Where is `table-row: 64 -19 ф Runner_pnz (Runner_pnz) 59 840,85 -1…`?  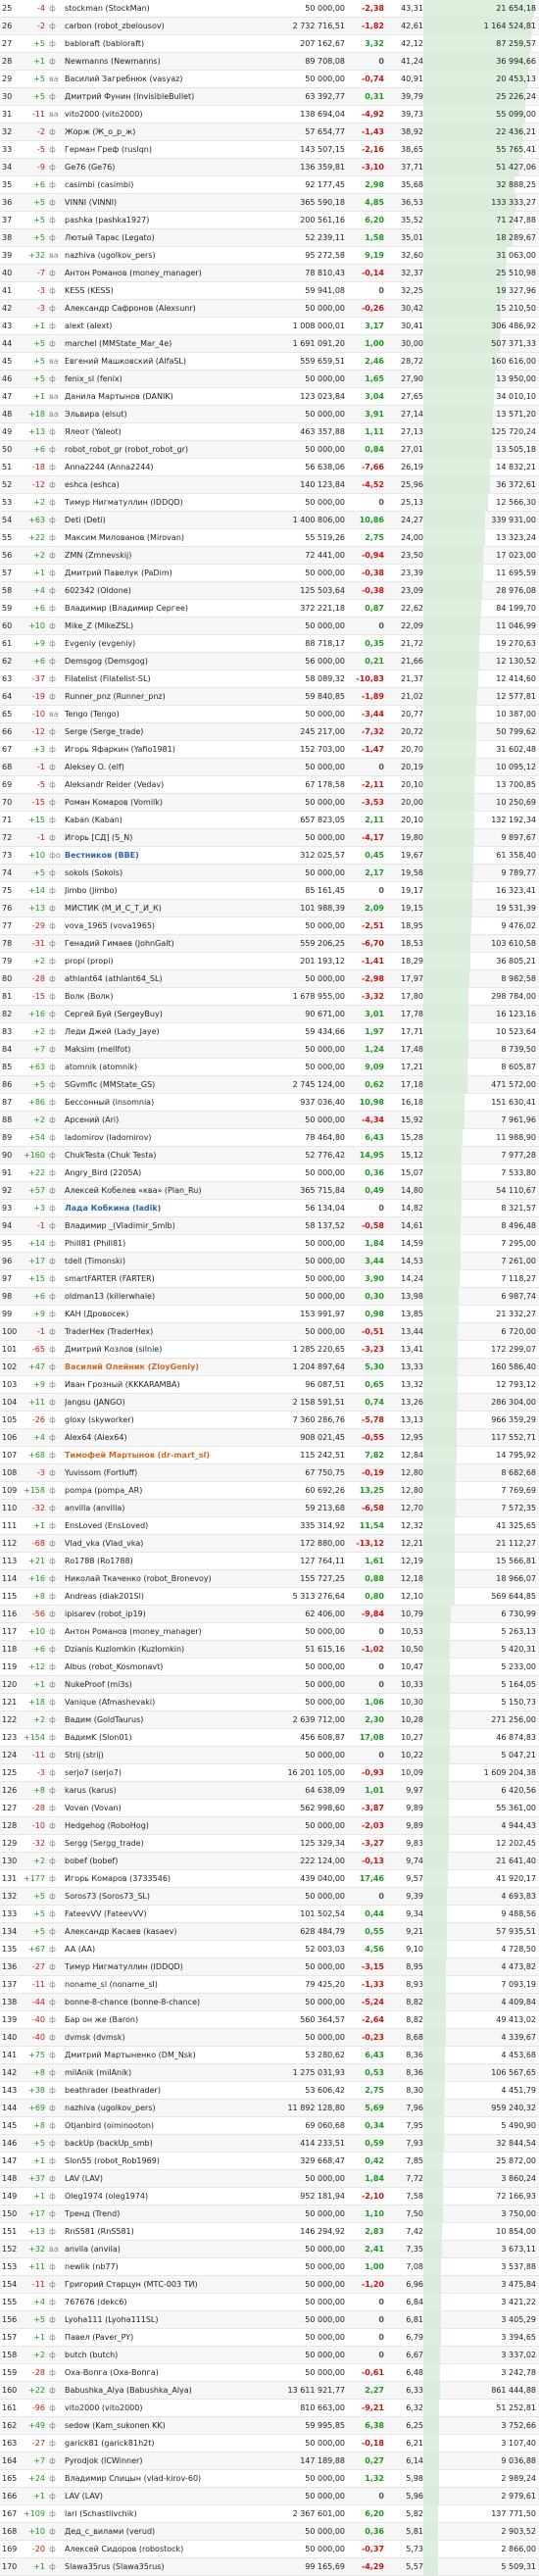 table-row: 64 -19 ф Runner_pnz (Runner_pnz) 59 840,85 -1… is located at coordinates (269, 697).